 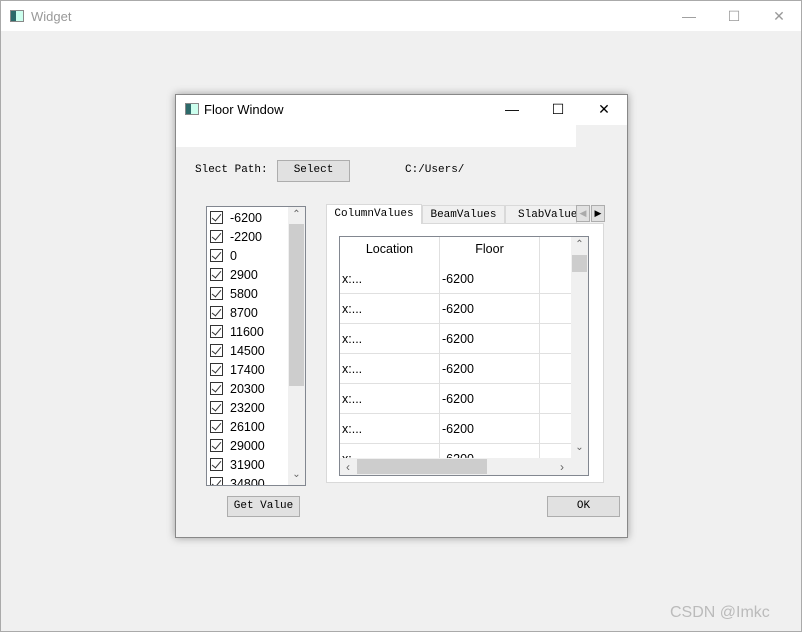 I want to click on list-scrollbar: ⌃ ⌄, so click(x=296, y=346).